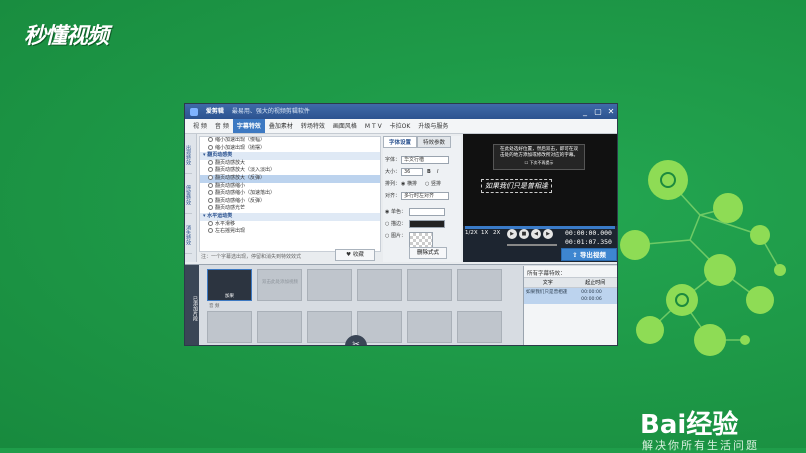  Describe the element at coordinates (429, 172) in the screenshot. I see `bold-button: B` at that location.